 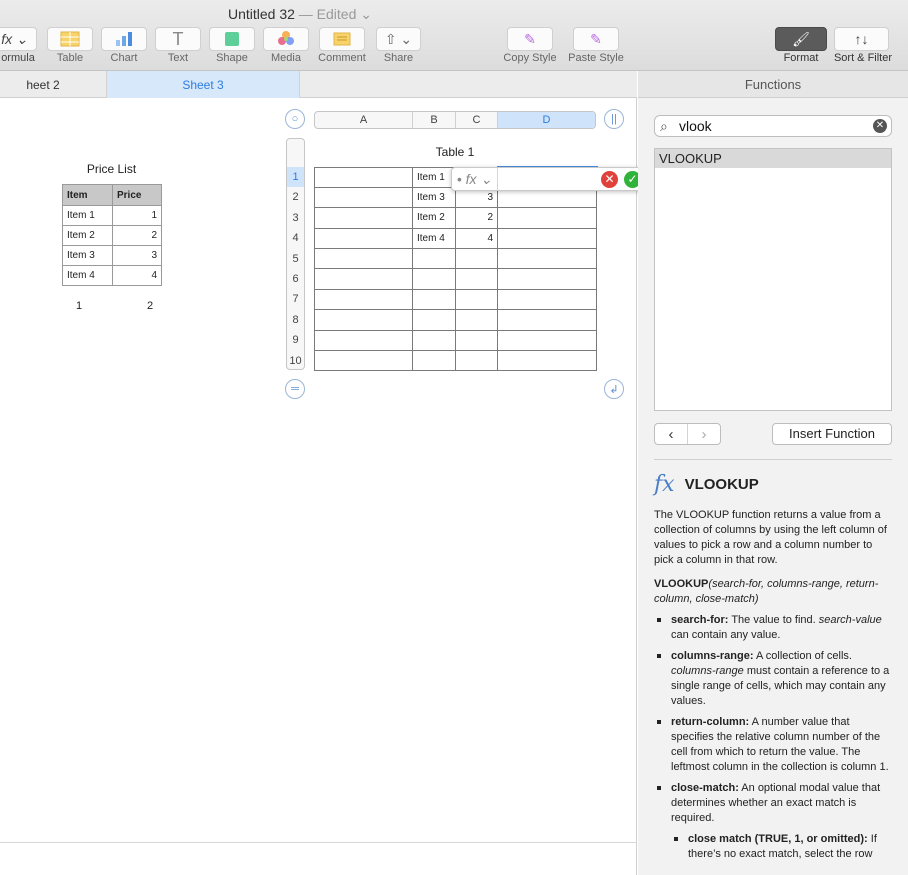 What do you see at coordinates (546, 120) in the screenshot?
I see `column-header-d: D` at bounding box center [546, 120].